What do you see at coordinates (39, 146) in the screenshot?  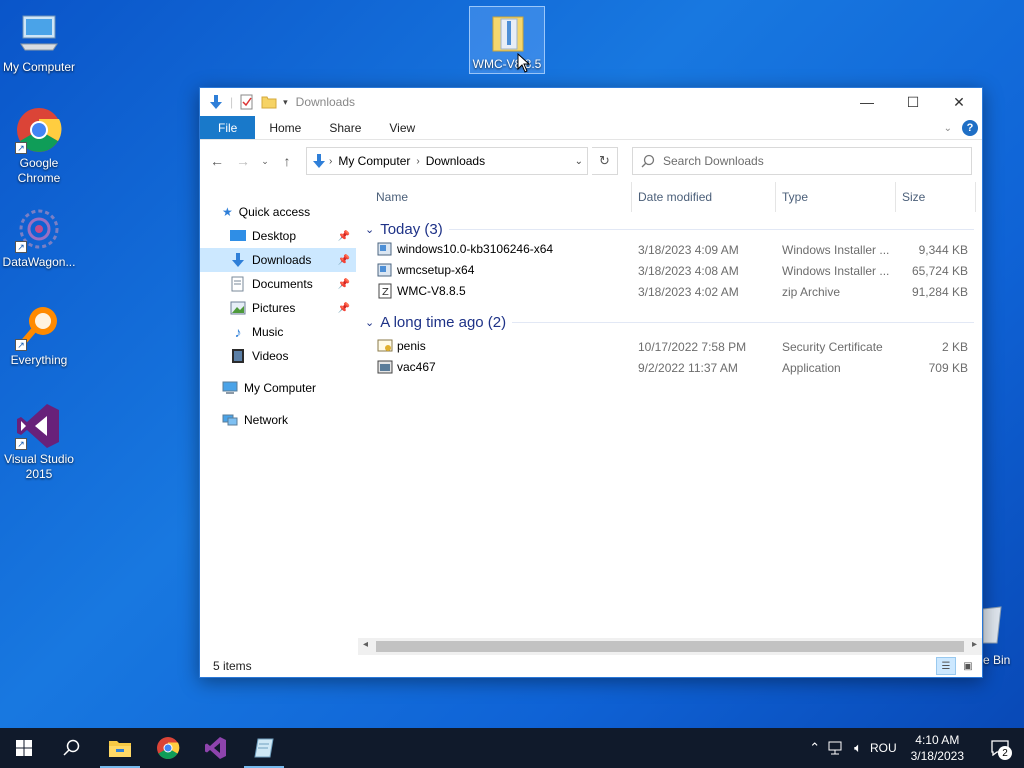 I see `desktop-icon-google-chrome: ↗ Google Chrome` at bounding box center [39, 146].